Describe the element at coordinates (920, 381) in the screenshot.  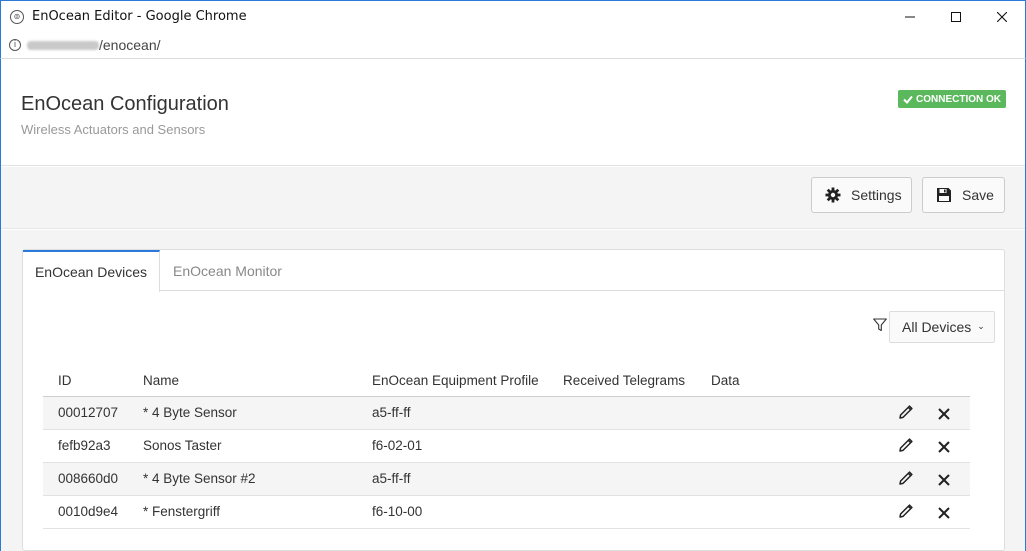
I see `column-header-actions` at that location.